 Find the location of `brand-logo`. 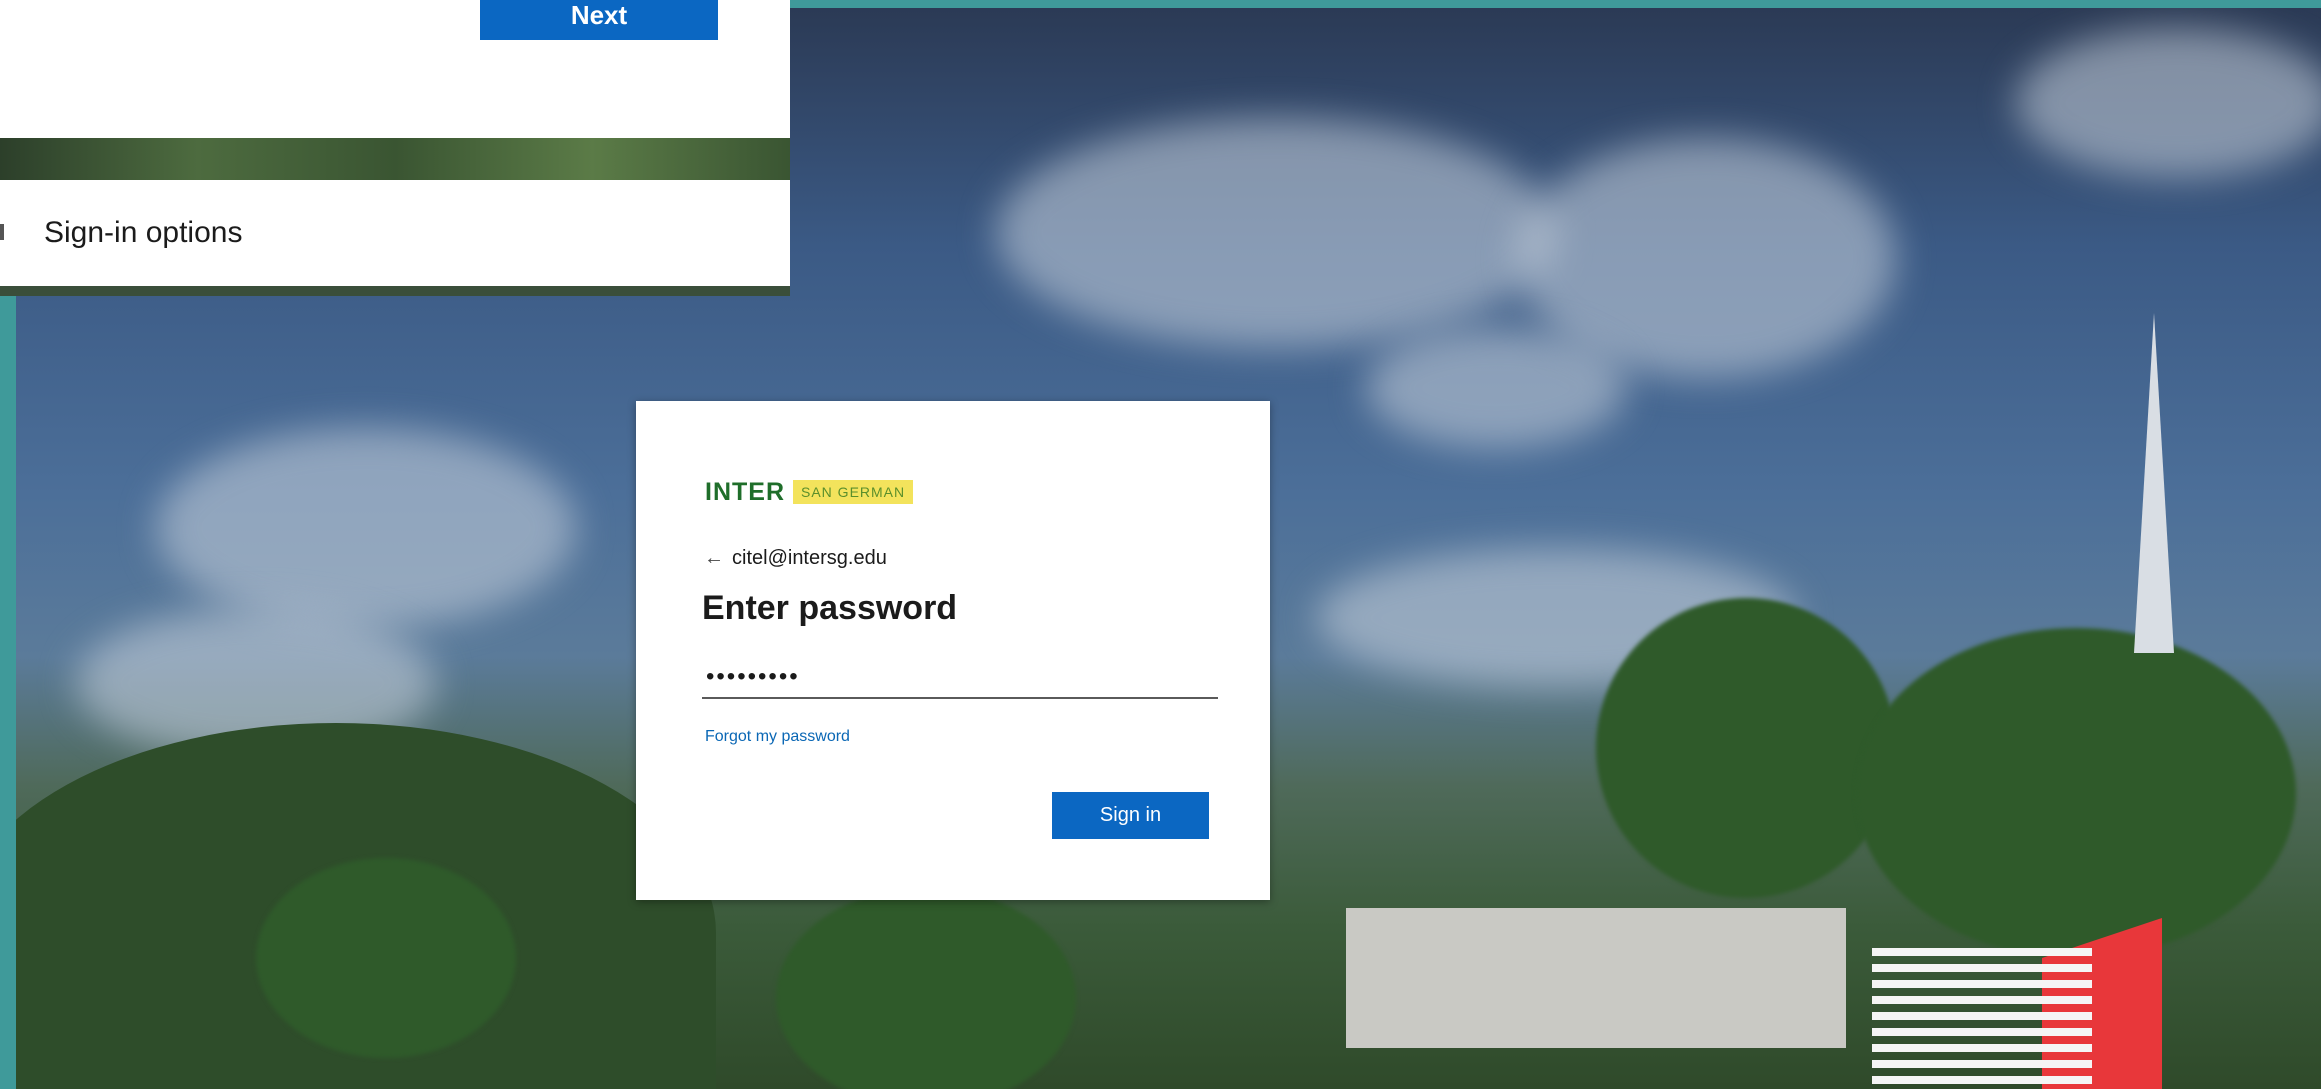

brand-logo is located at coordinates (2017, 1003).